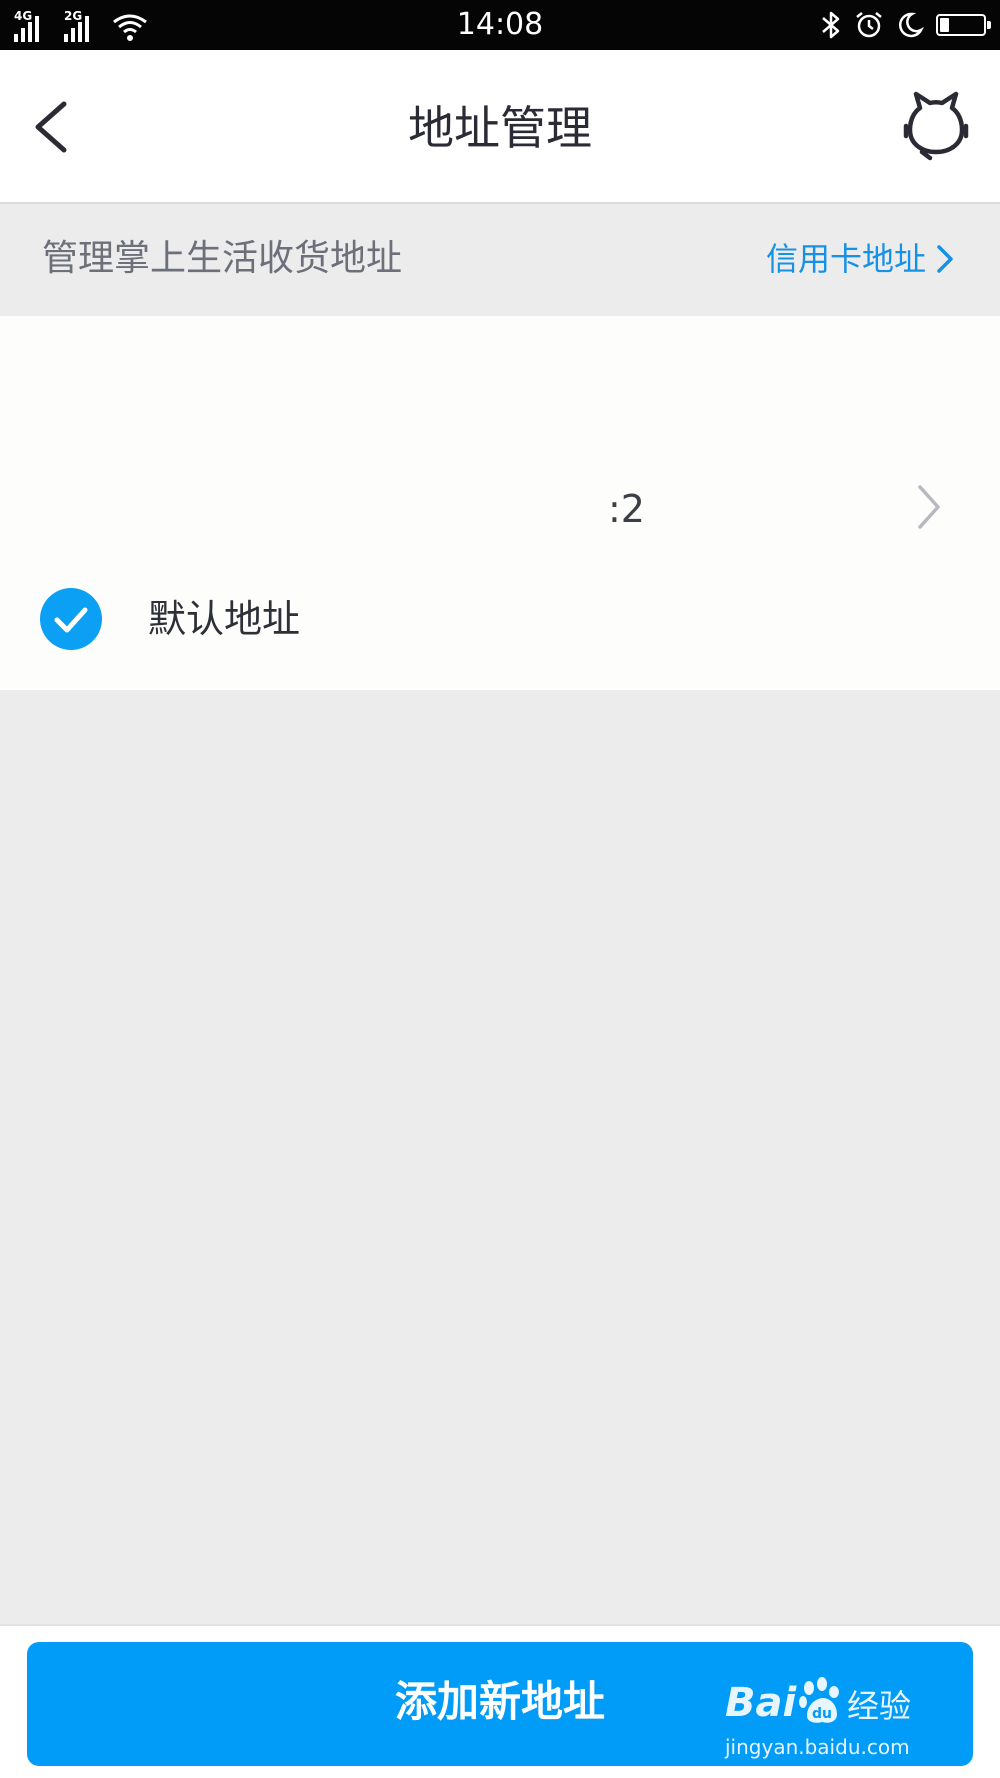 Image resolution: width=1000 pixels, height=1778 pixels. Describe the element at coordinates (911, 25) in the screenshot. I see `moon-icon` at that location.